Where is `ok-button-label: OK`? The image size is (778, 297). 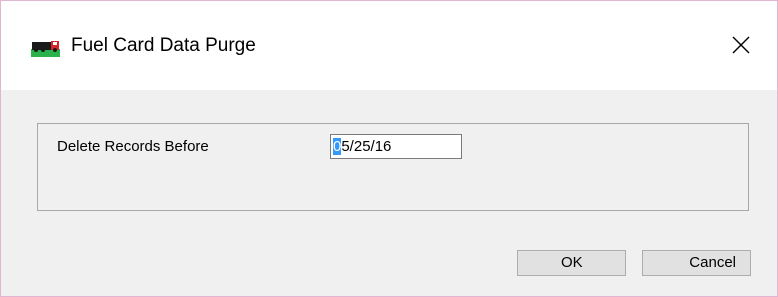 ok-button-label: OK is located at coordinates (572, 262).